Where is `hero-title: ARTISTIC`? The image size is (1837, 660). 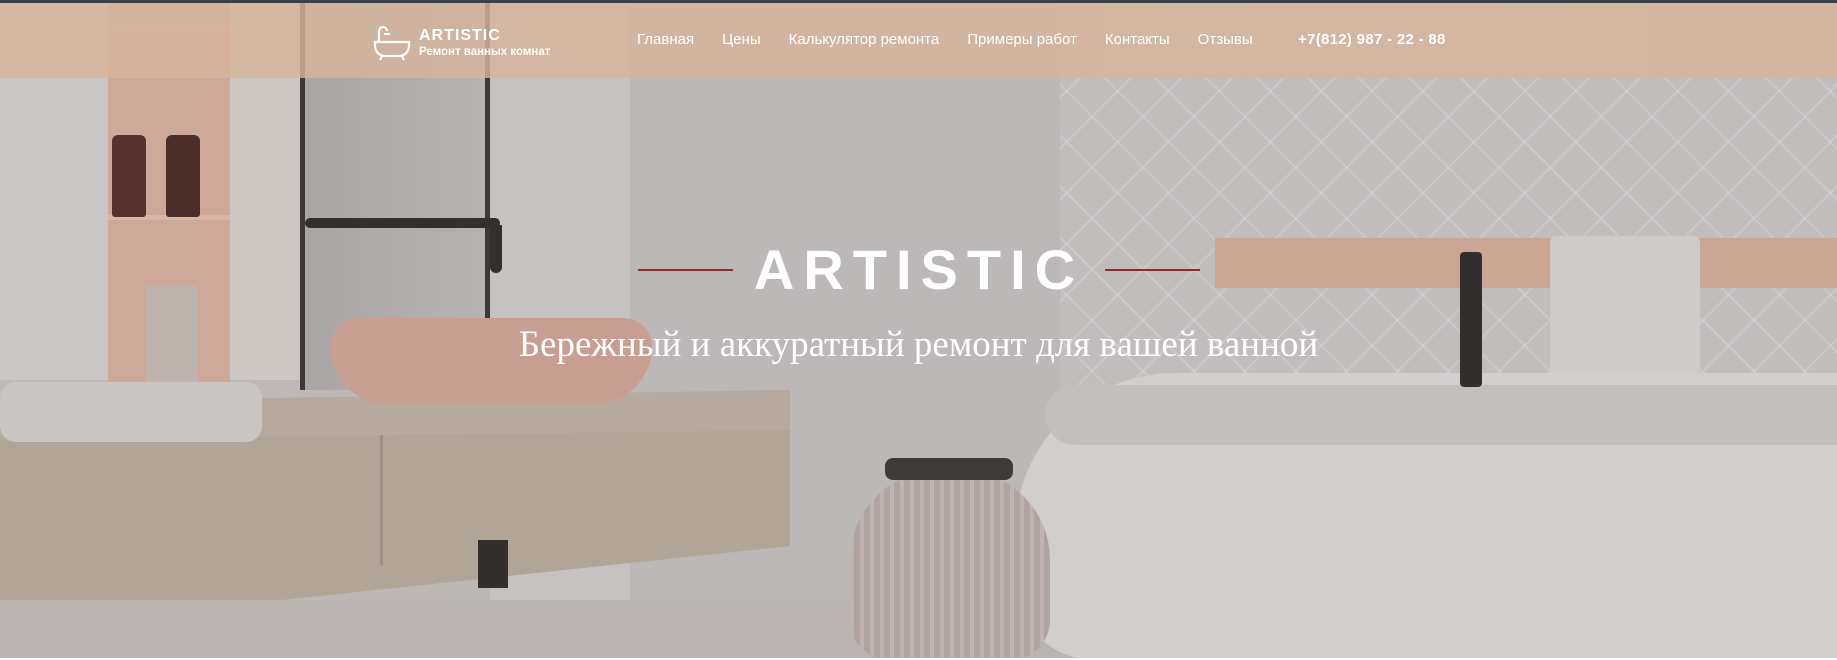
hero-title: ARTISTIC is located at coordinates (919, 269).